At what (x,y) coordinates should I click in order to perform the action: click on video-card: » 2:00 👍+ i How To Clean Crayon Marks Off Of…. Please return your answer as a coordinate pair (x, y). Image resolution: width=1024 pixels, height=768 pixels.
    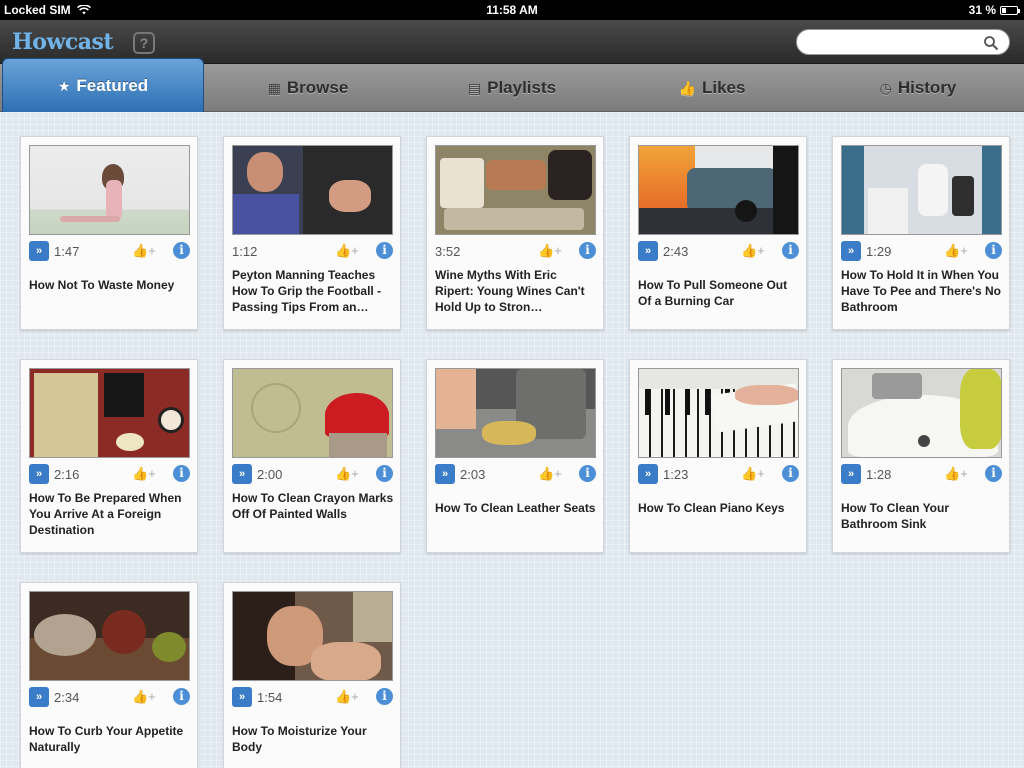
    Looking at the image, I should click on (312, 456).